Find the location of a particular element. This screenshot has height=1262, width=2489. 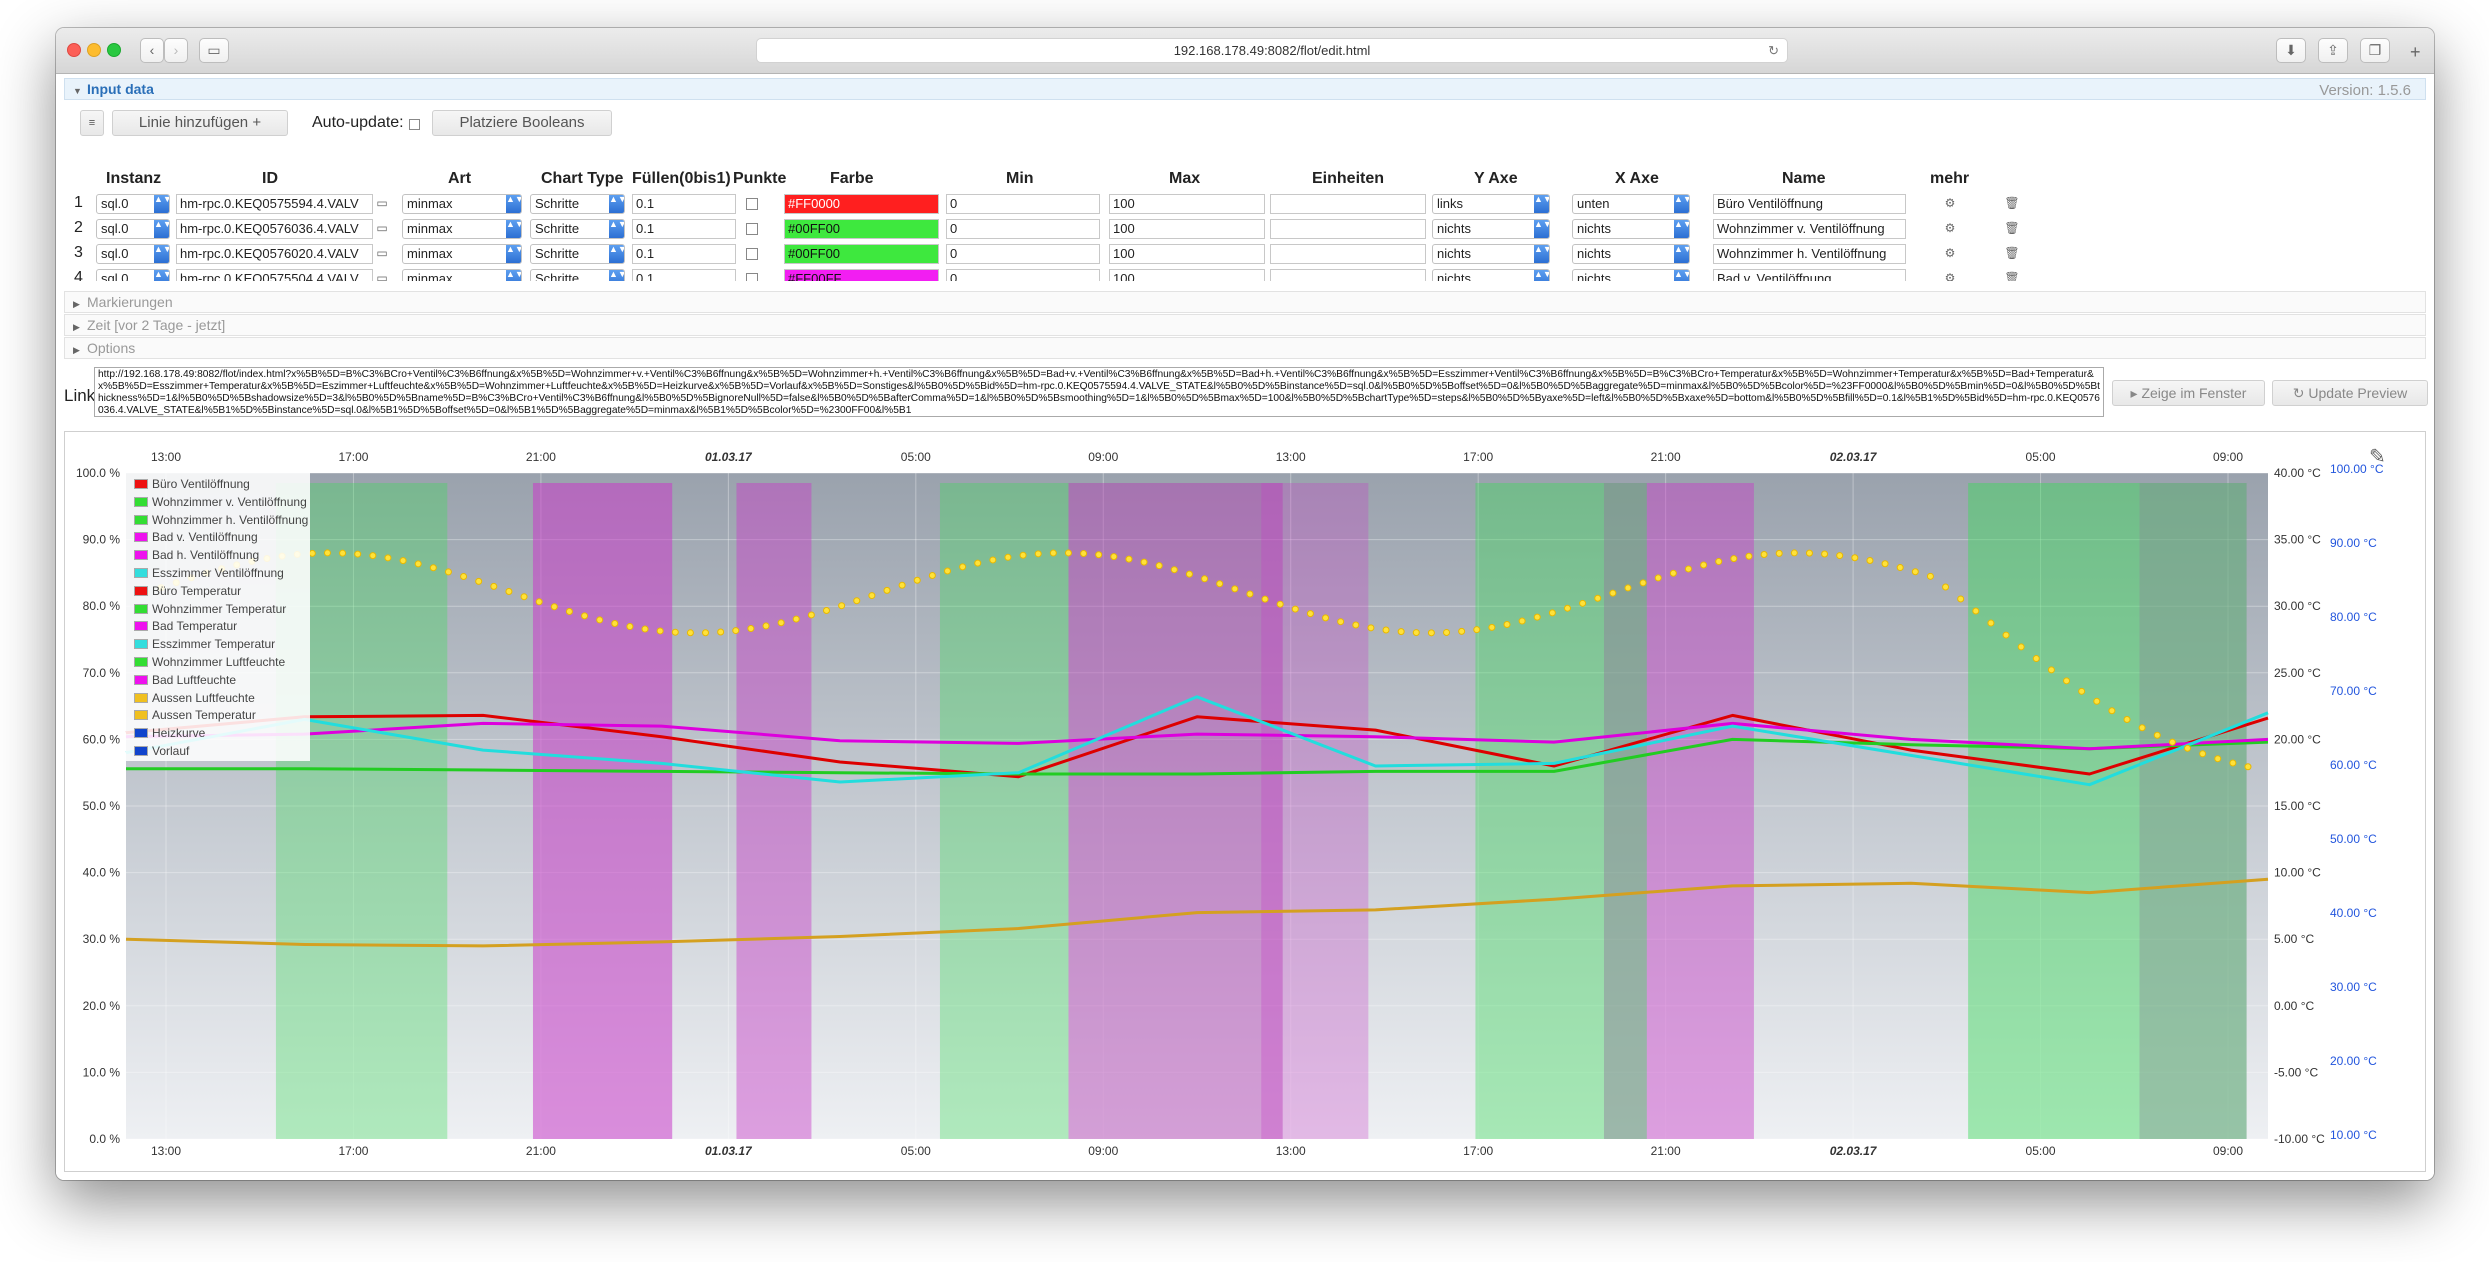

legend-item: Bad Luftfeuchte is located at coordinates (185, 680).